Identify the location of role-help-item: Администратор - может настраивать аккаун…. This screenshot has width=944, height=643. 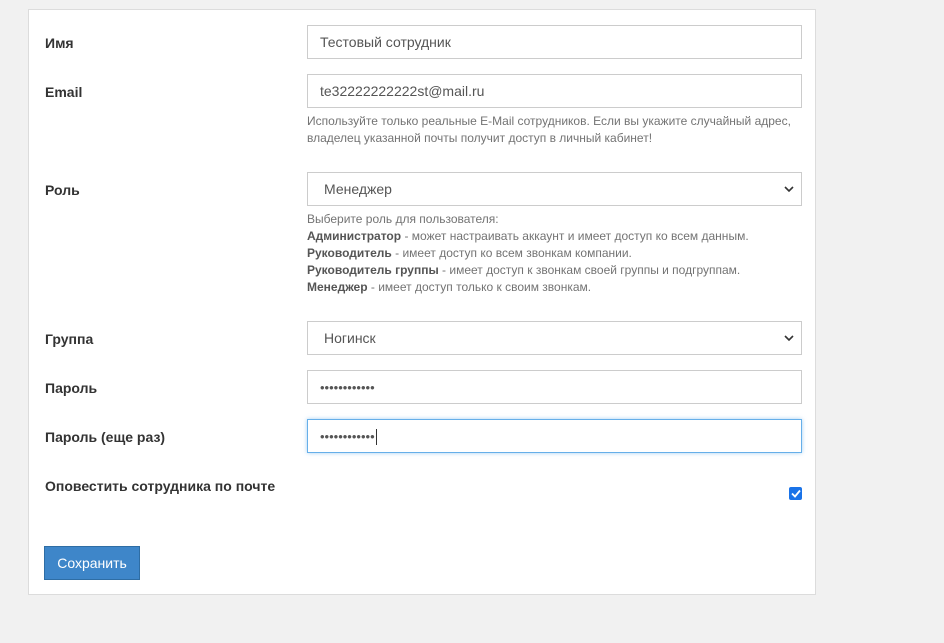
(528, 236).